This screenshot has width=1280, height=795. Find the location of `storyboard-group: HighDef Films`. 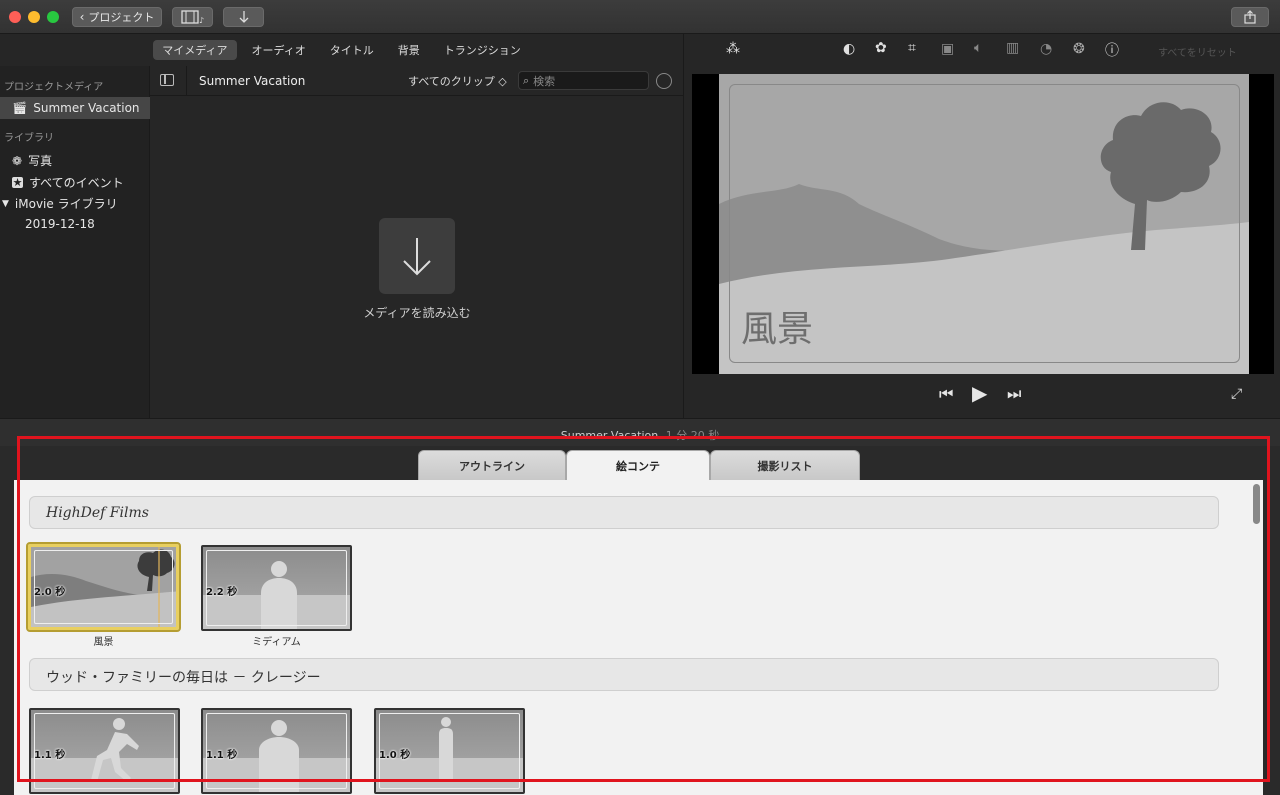

storyboard-group: HighDef Films is located at coordinates (624, 512).